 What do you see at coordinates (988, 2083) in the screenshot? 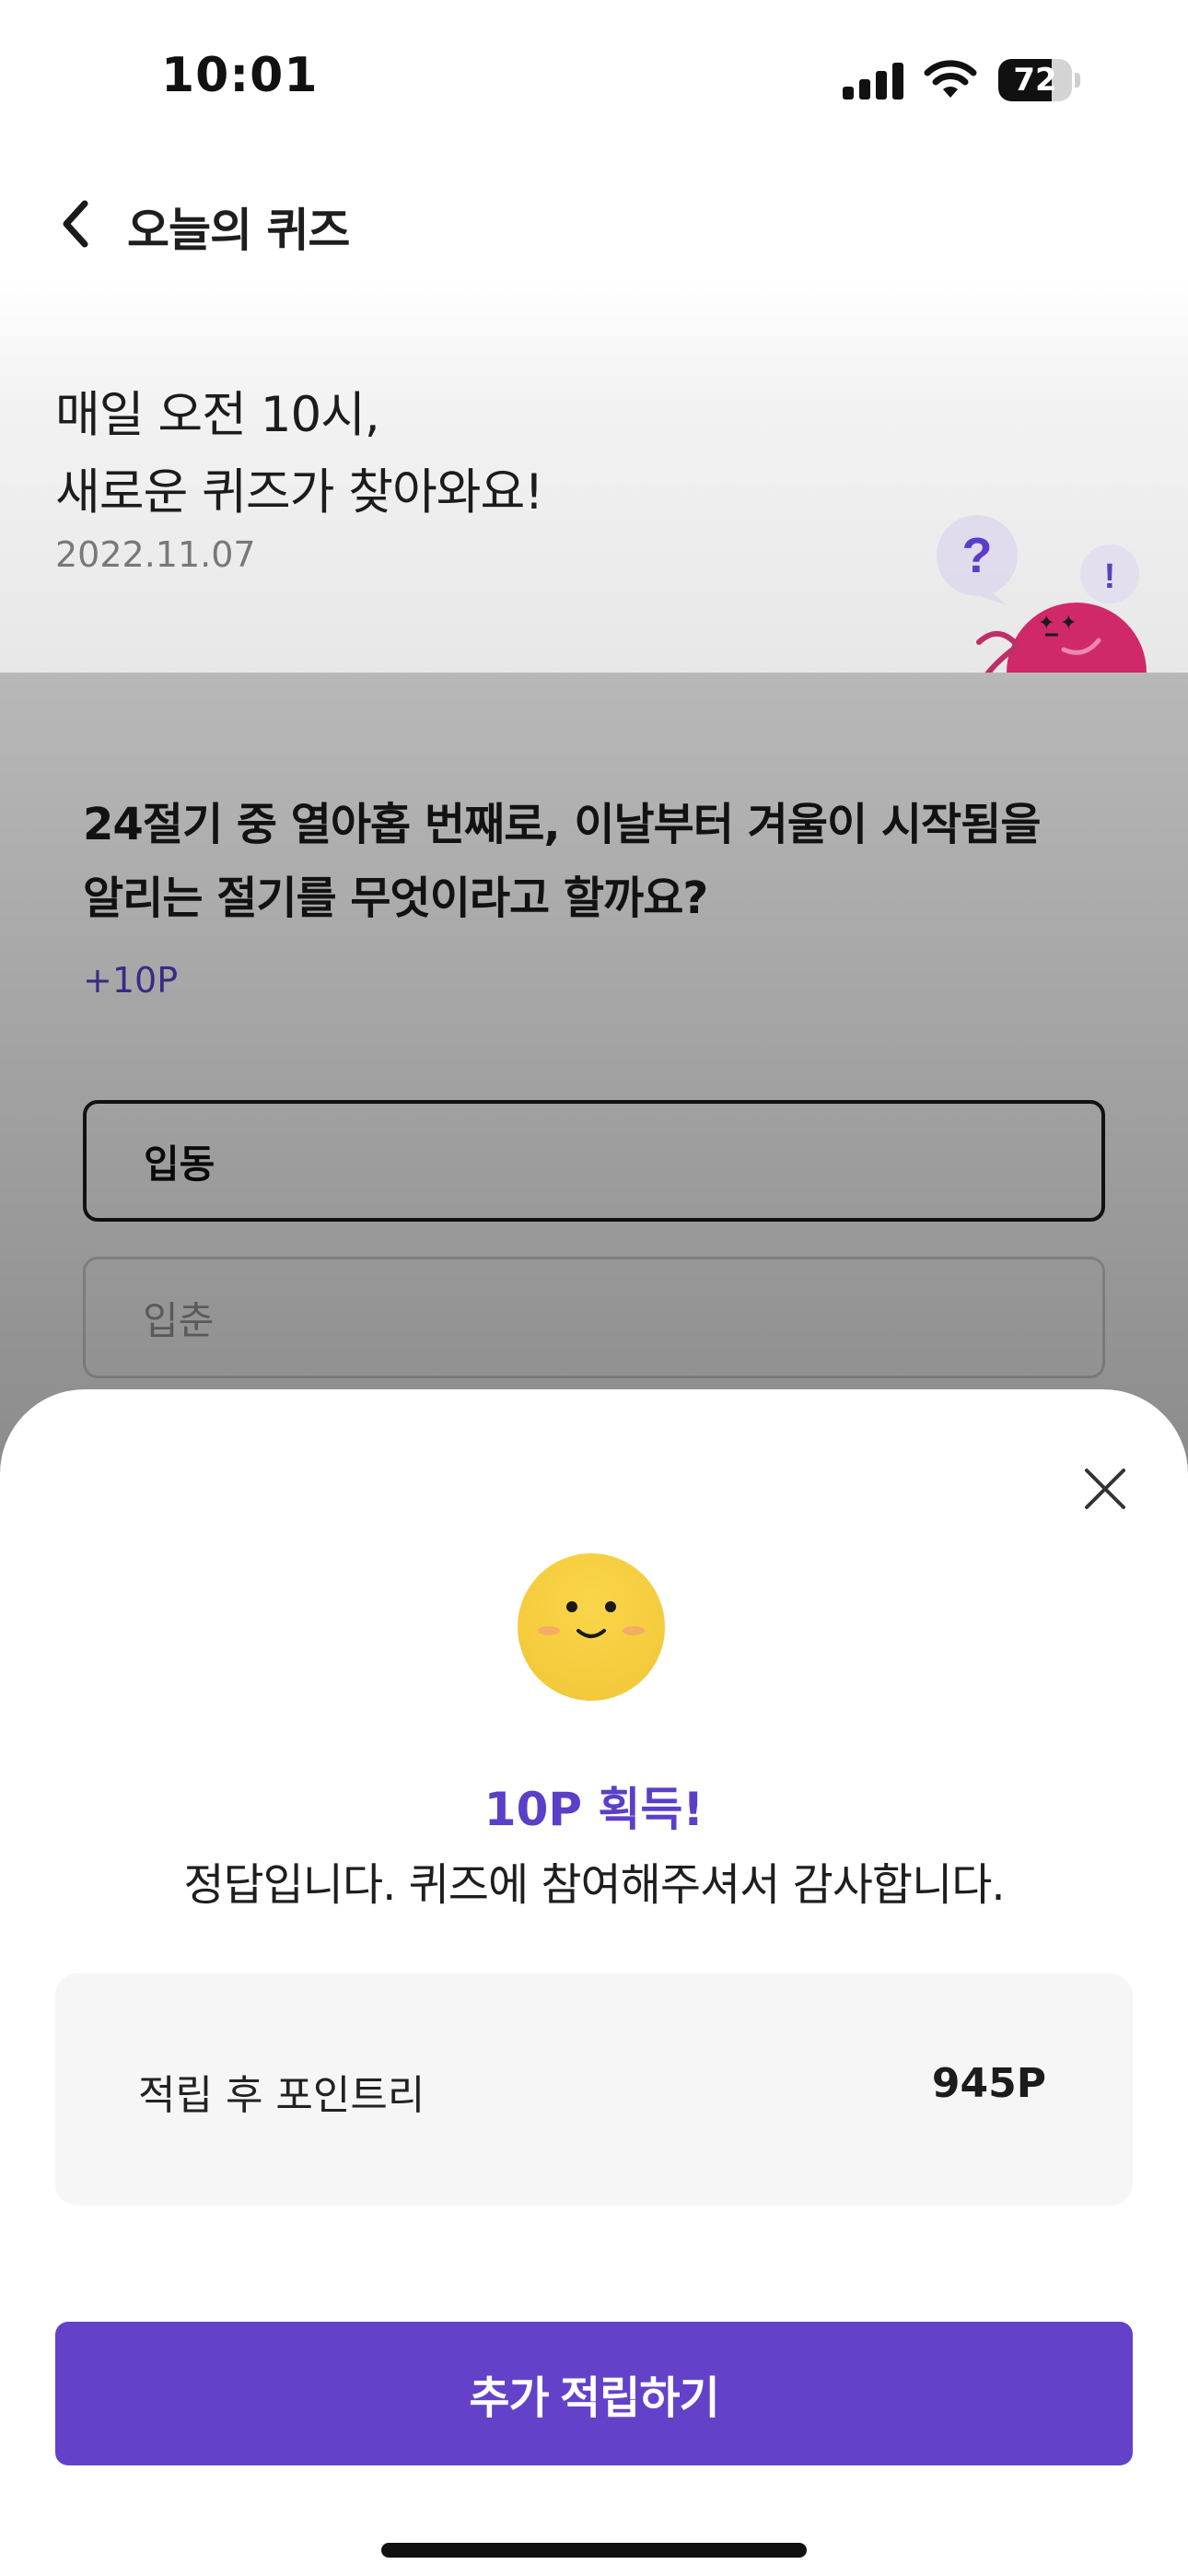
I see `points-value: 945P` at bounding box center [988, 2083].